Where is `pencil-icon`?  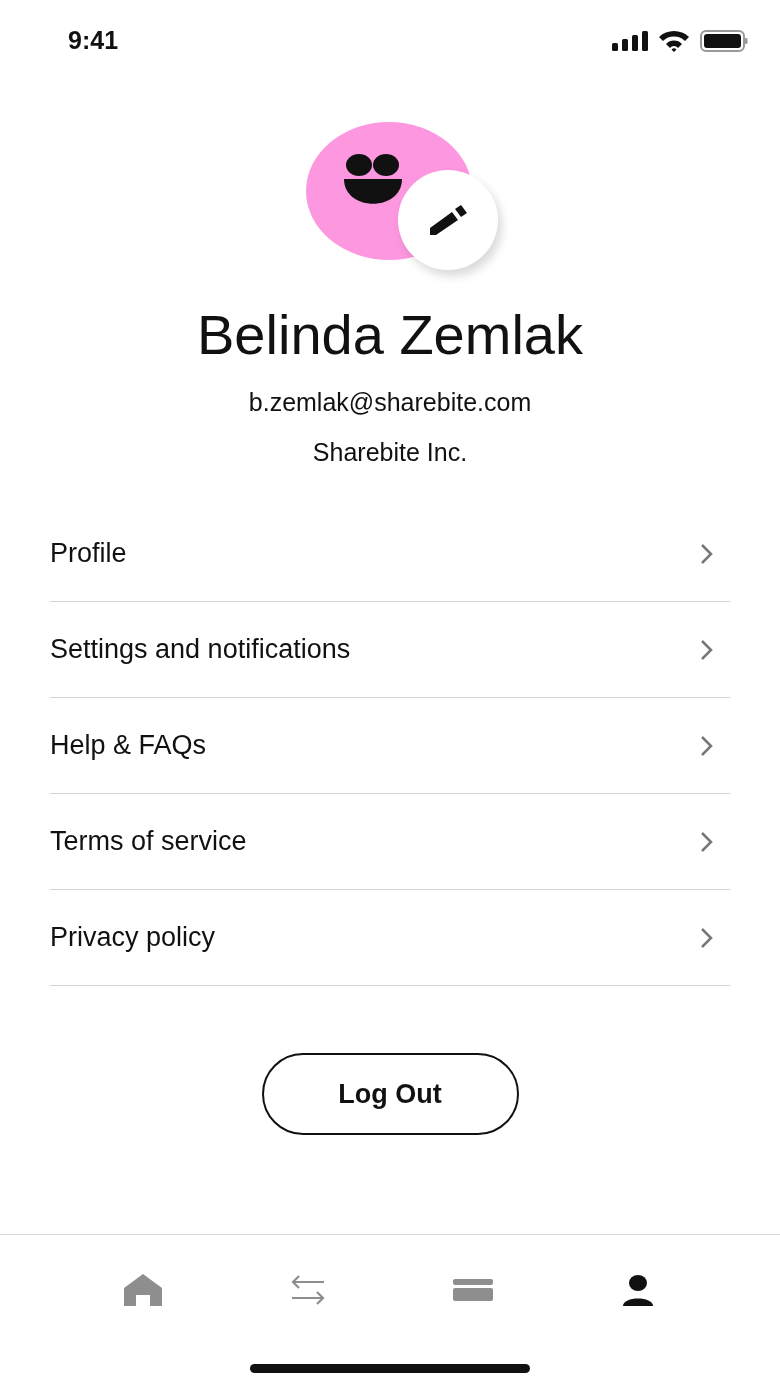 pencil-icon is located at coordinates (448, 220).